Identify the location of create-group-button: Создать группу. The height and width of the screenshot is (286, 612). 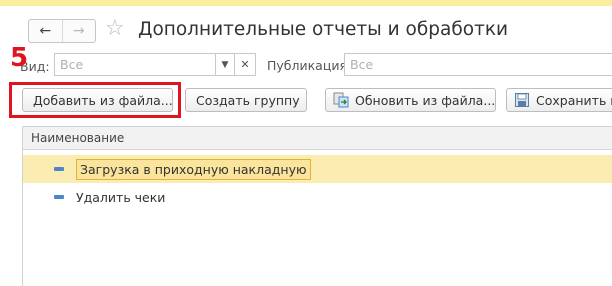
(246, 100).